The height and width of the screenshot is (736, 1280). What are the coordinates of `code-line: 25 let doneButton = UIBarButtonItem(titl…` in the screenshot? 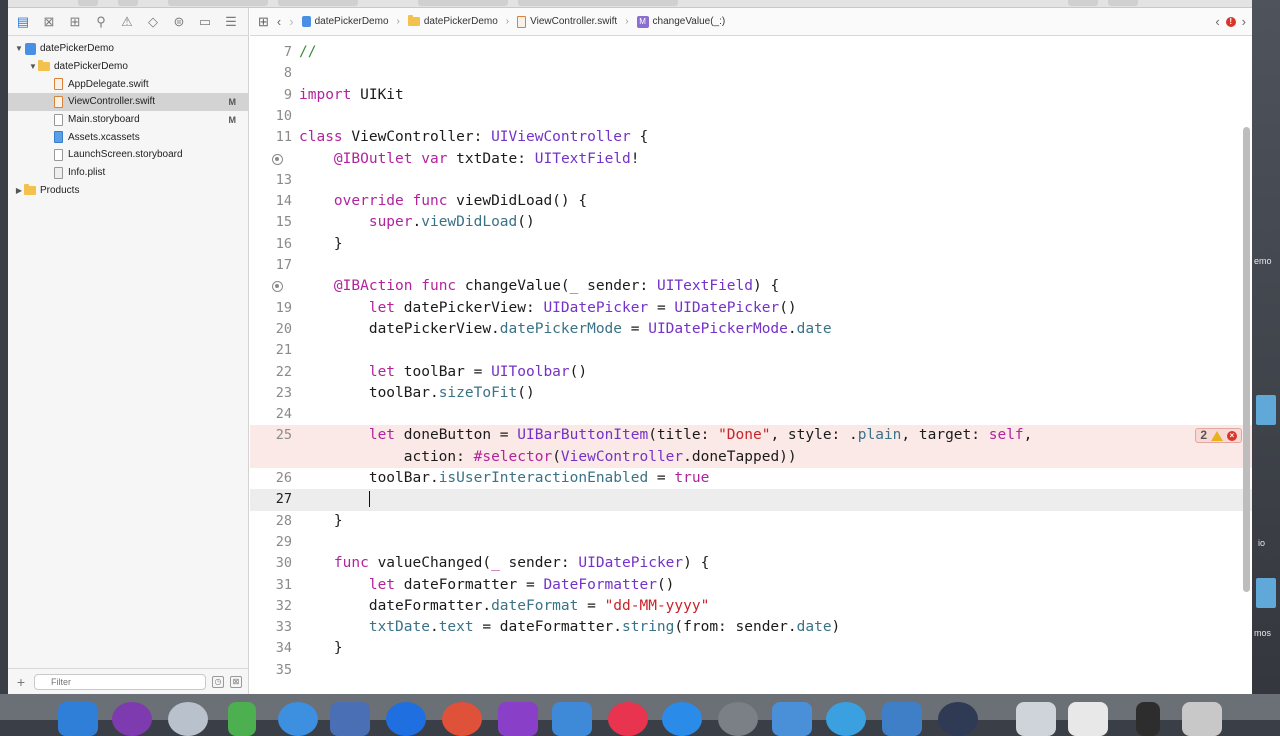 It's located at (751, 436).